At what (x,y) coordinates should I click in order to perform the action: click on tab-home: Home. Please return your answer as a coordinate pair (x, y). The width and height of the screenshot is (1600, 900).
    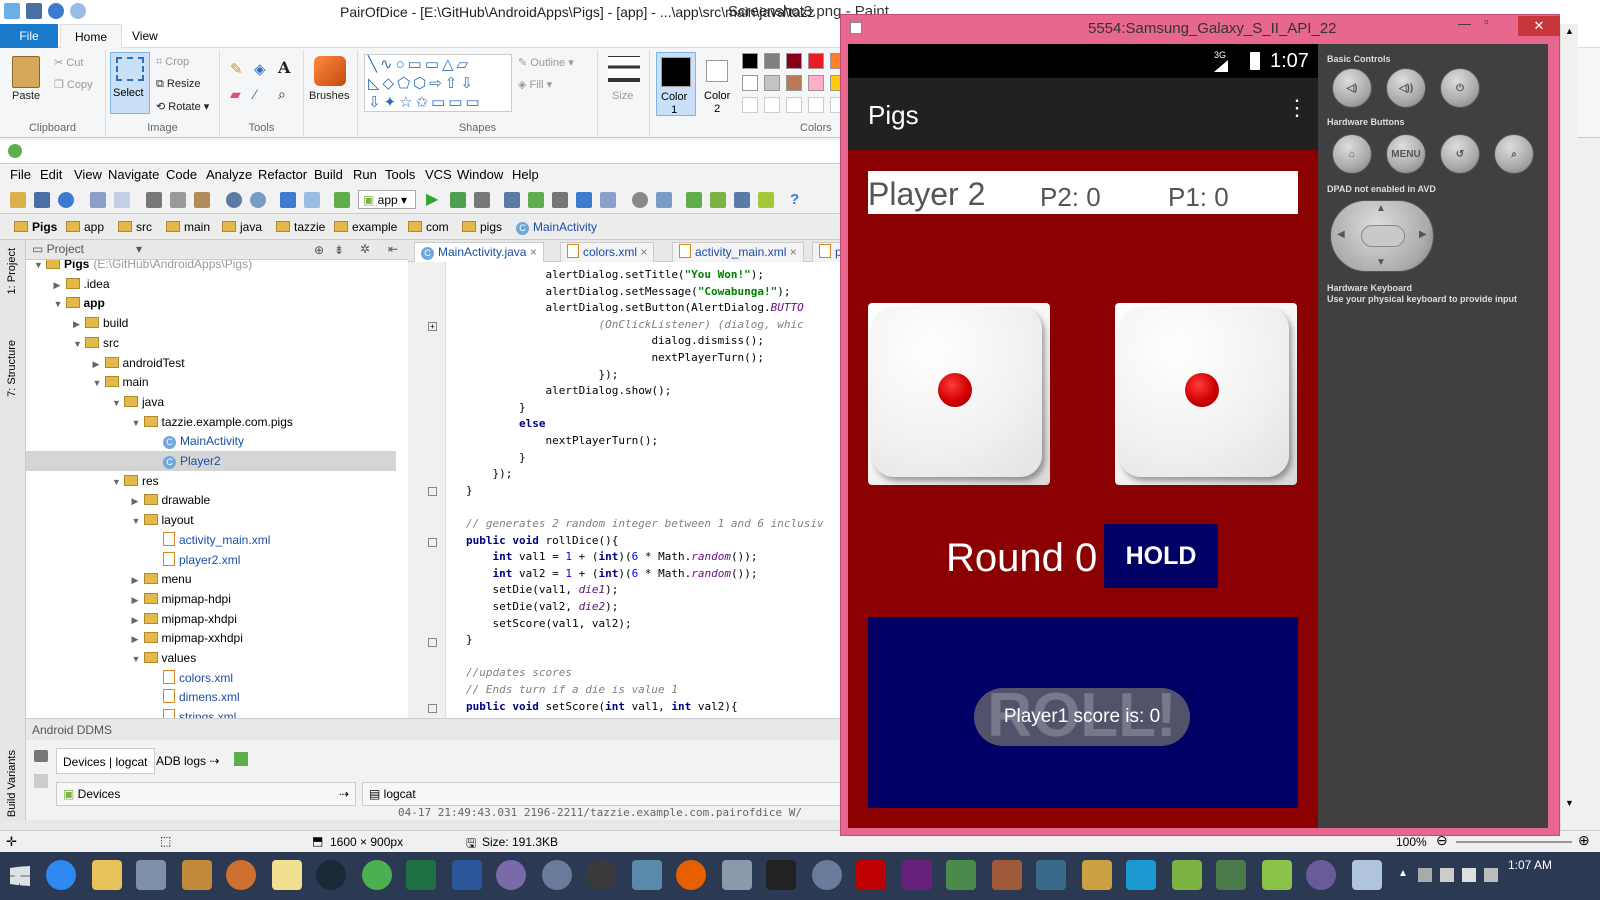
    Looking at the image, I should click on (91, 36).